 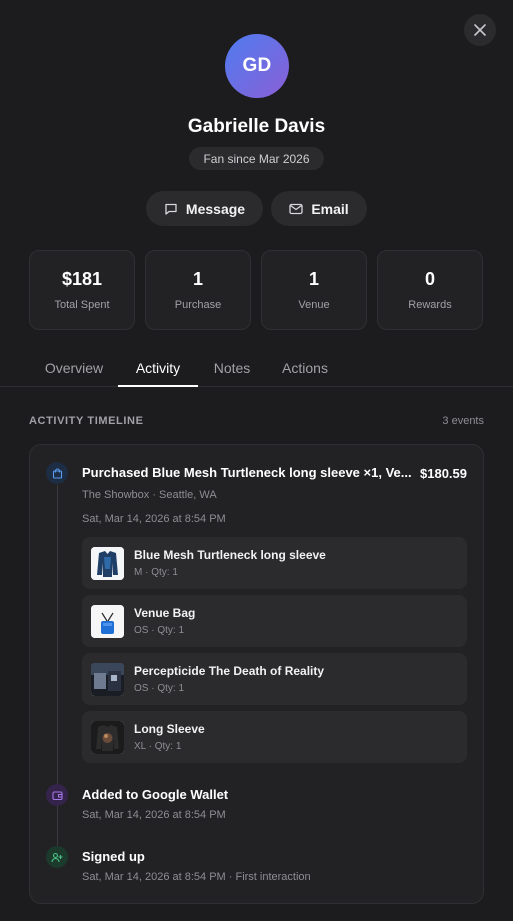 I want to click on purchase-item: Venue Bag OS · Qty: 1, so click(x=274, y=621).